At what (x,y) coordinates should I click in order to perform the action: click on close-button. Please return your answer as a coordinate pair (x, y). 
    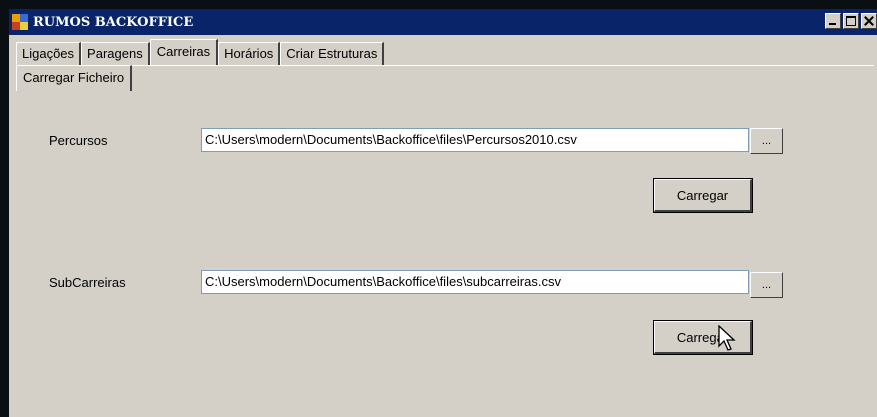
    Looking at the image, I should click on (869, 21).